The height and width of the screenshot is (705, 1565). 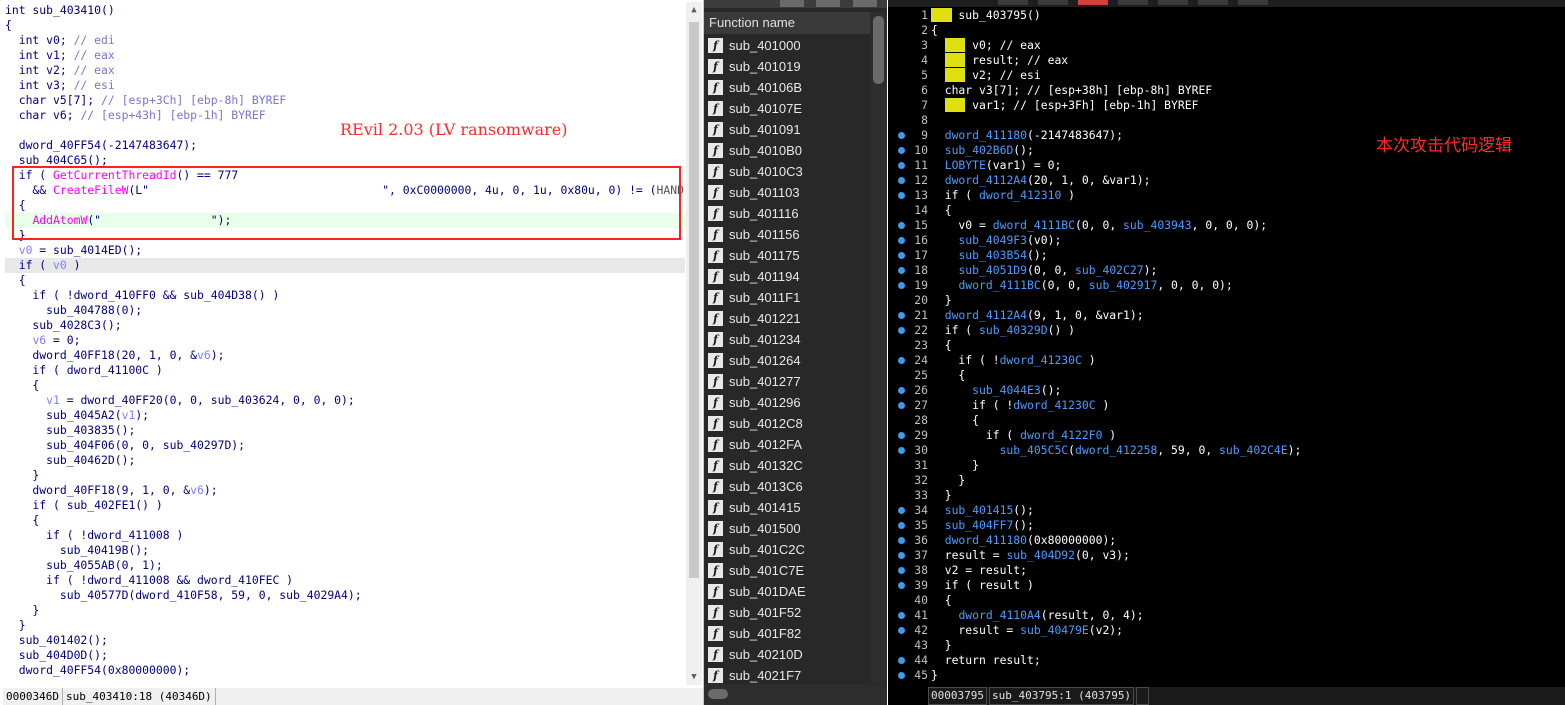 I want to click on left-code-line: dword_40FF54(-2147483647);, so click(x=345, y=145).